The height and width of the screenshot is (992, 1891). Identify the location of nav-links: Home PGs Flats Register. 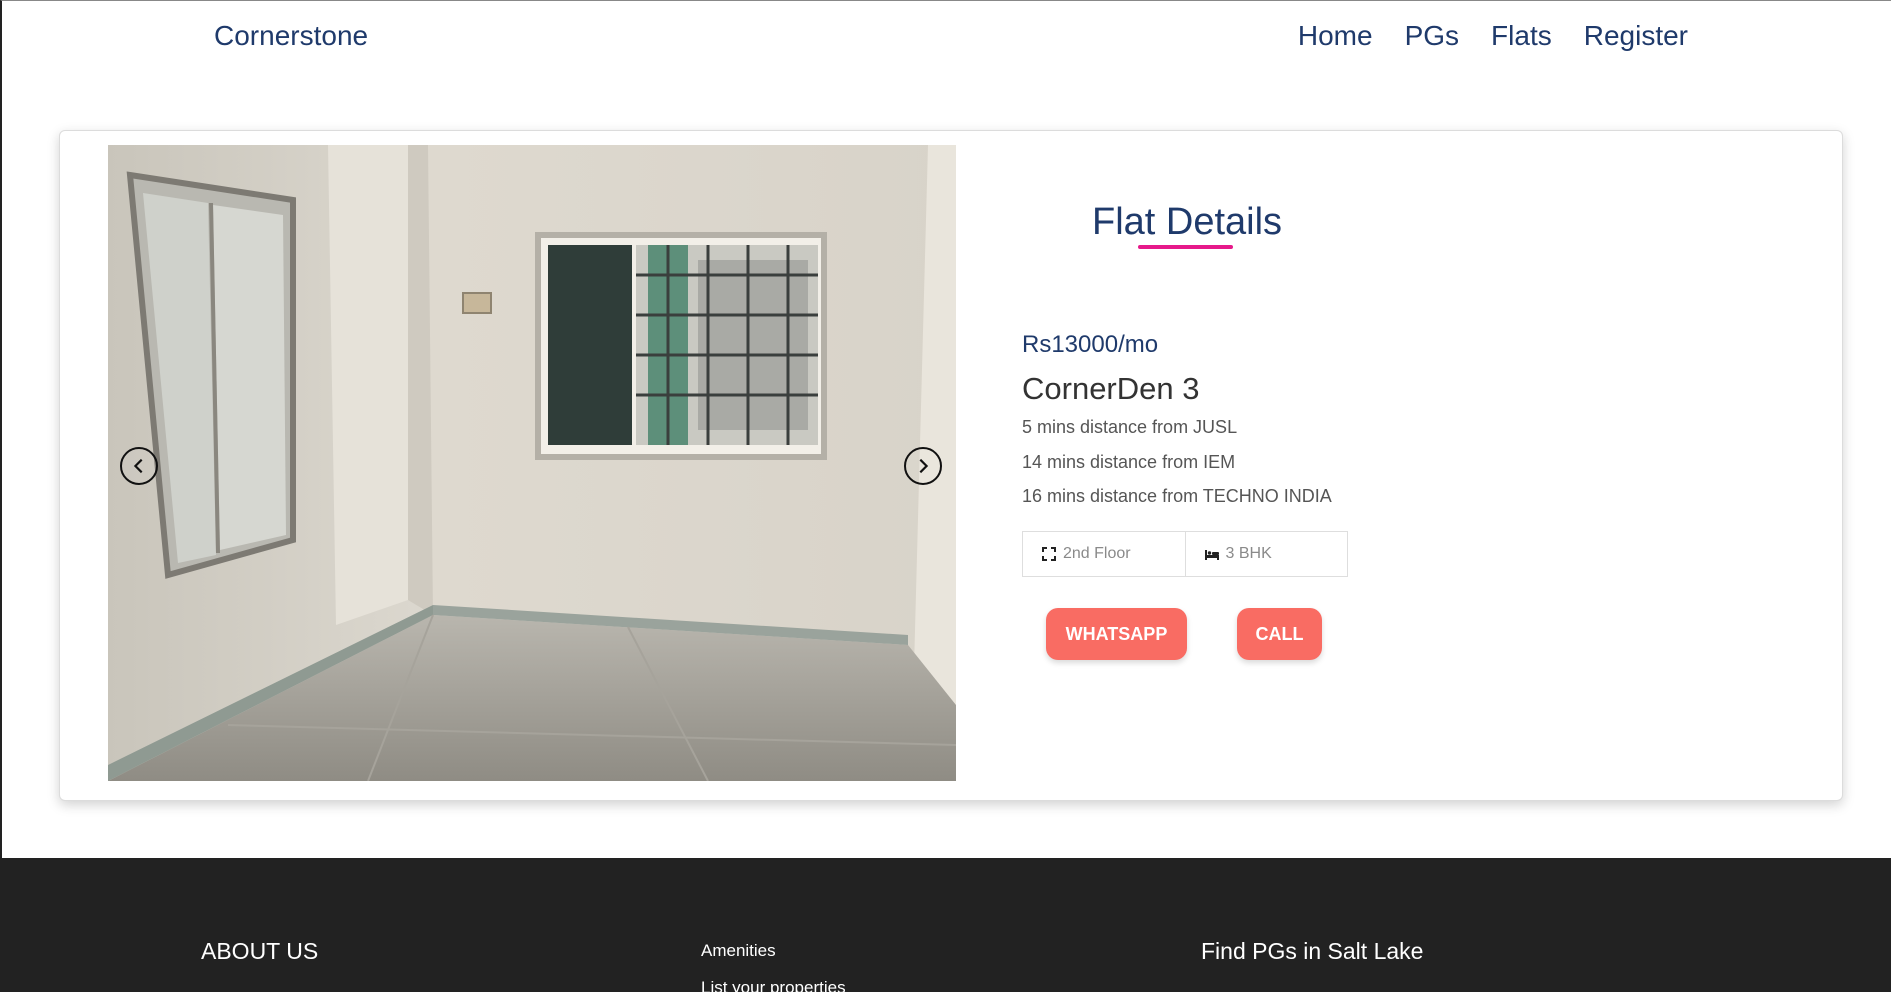
(1493, 36).